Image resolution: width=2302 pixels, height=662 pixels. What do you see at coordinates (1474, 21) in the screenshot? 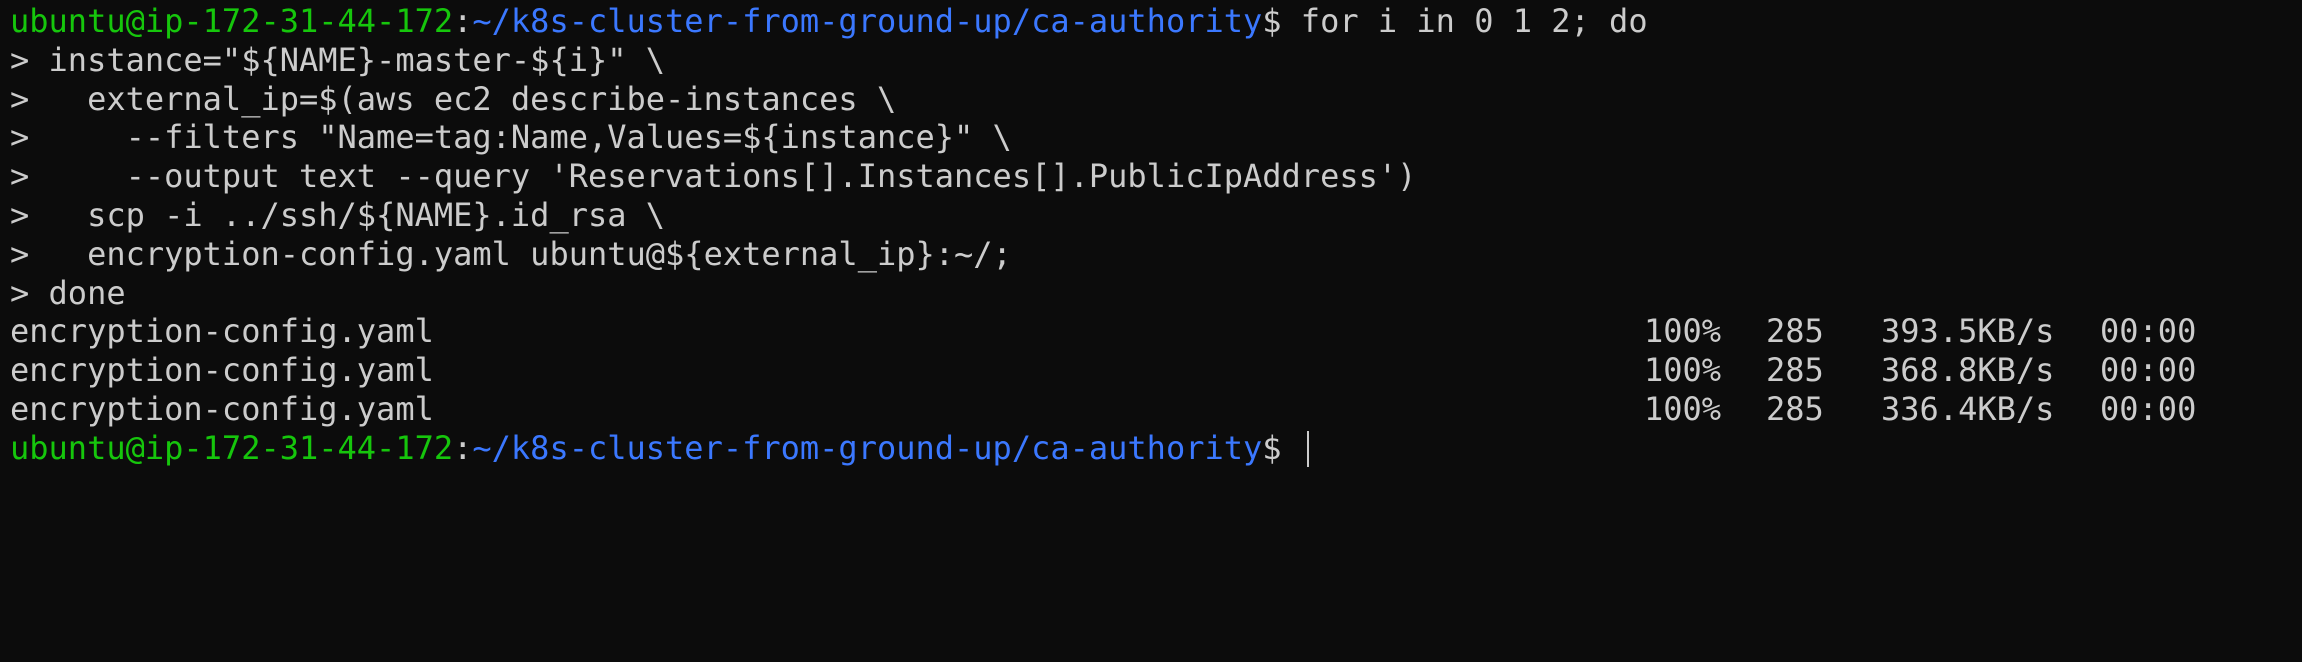
I see `command-text: for i in 0 1 2; do` at bounding box center [1474, 21].